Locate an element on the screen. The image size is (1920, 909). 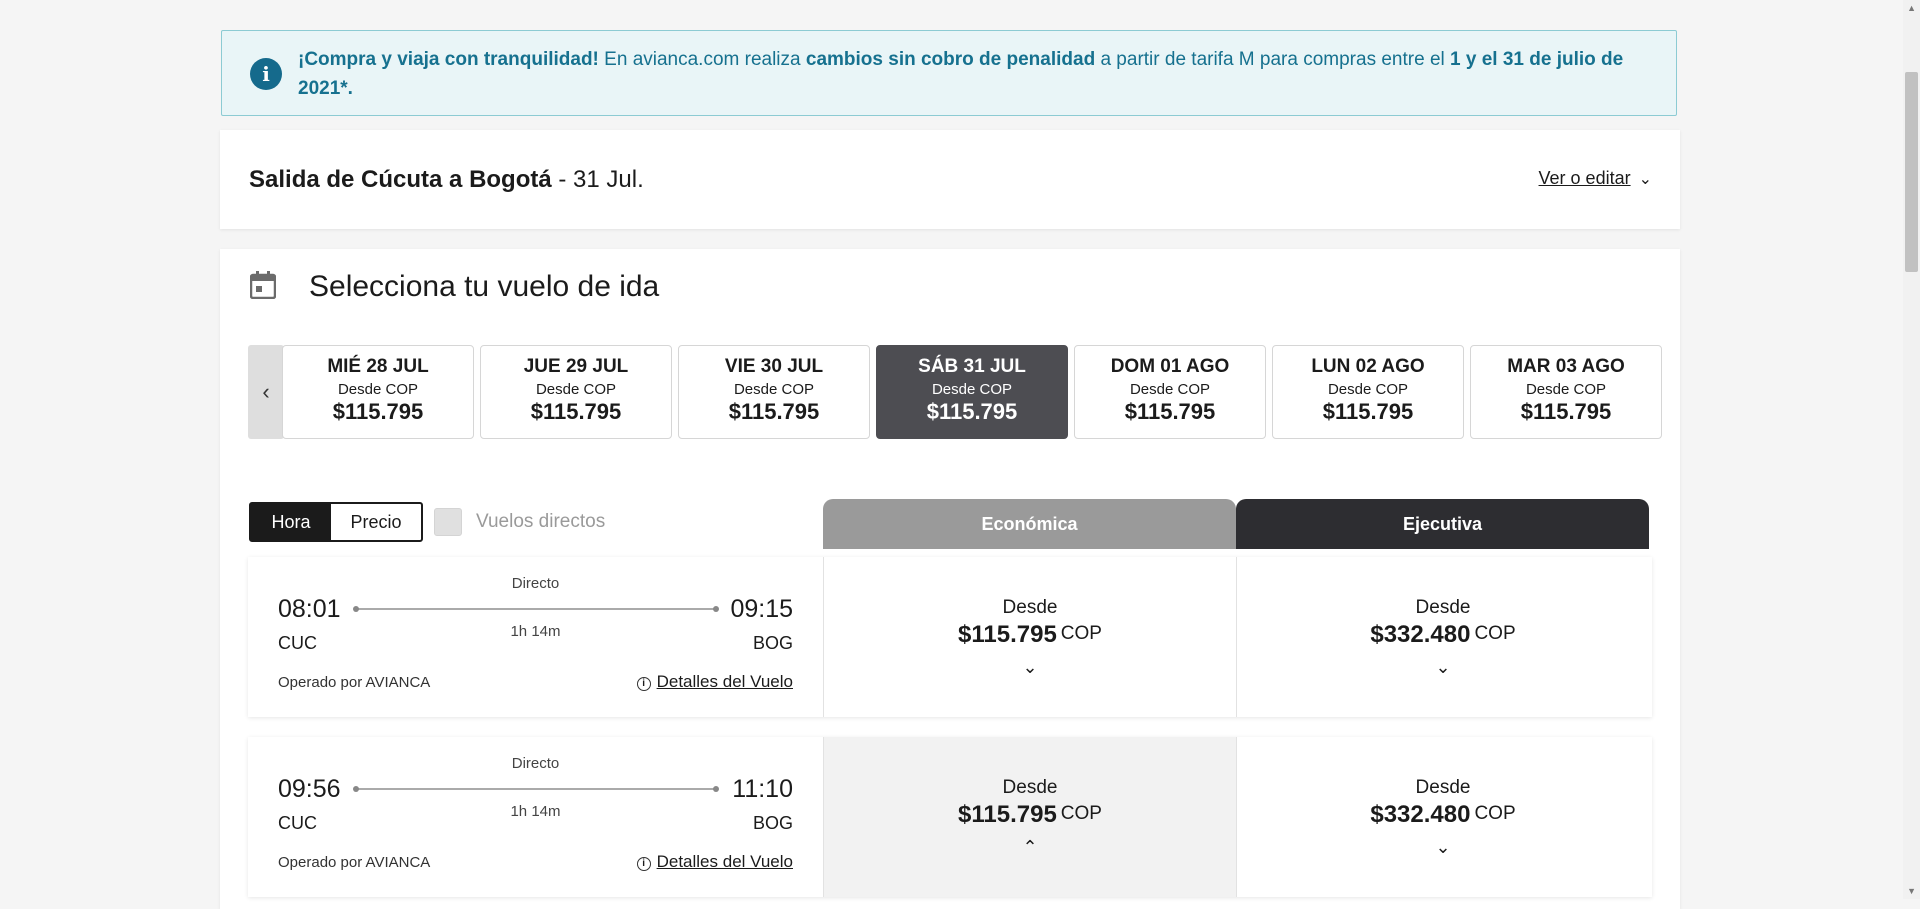
route-line is located at coordinates (536, 609).